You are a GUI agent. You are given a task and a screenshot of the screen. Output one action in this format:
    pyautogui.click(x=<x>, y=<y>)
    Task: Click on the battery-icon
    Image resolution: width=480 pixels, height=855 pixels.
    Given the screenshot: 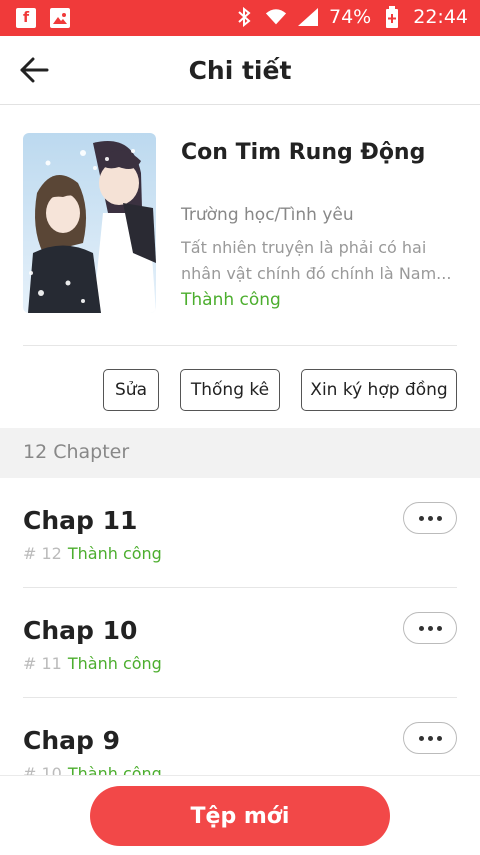 What is the action you would take?
    pyautogui.click(x=392, y=17)
    